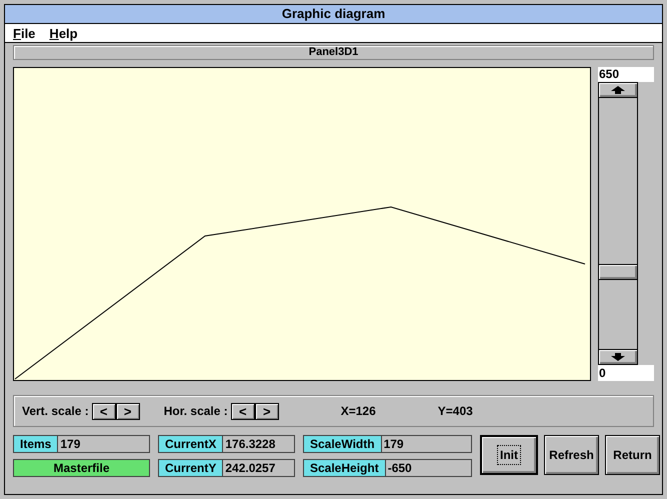  Describe the element at coordinates (345, 468) in the screenshot. I see `field-label: ScaleHeight` at that location.